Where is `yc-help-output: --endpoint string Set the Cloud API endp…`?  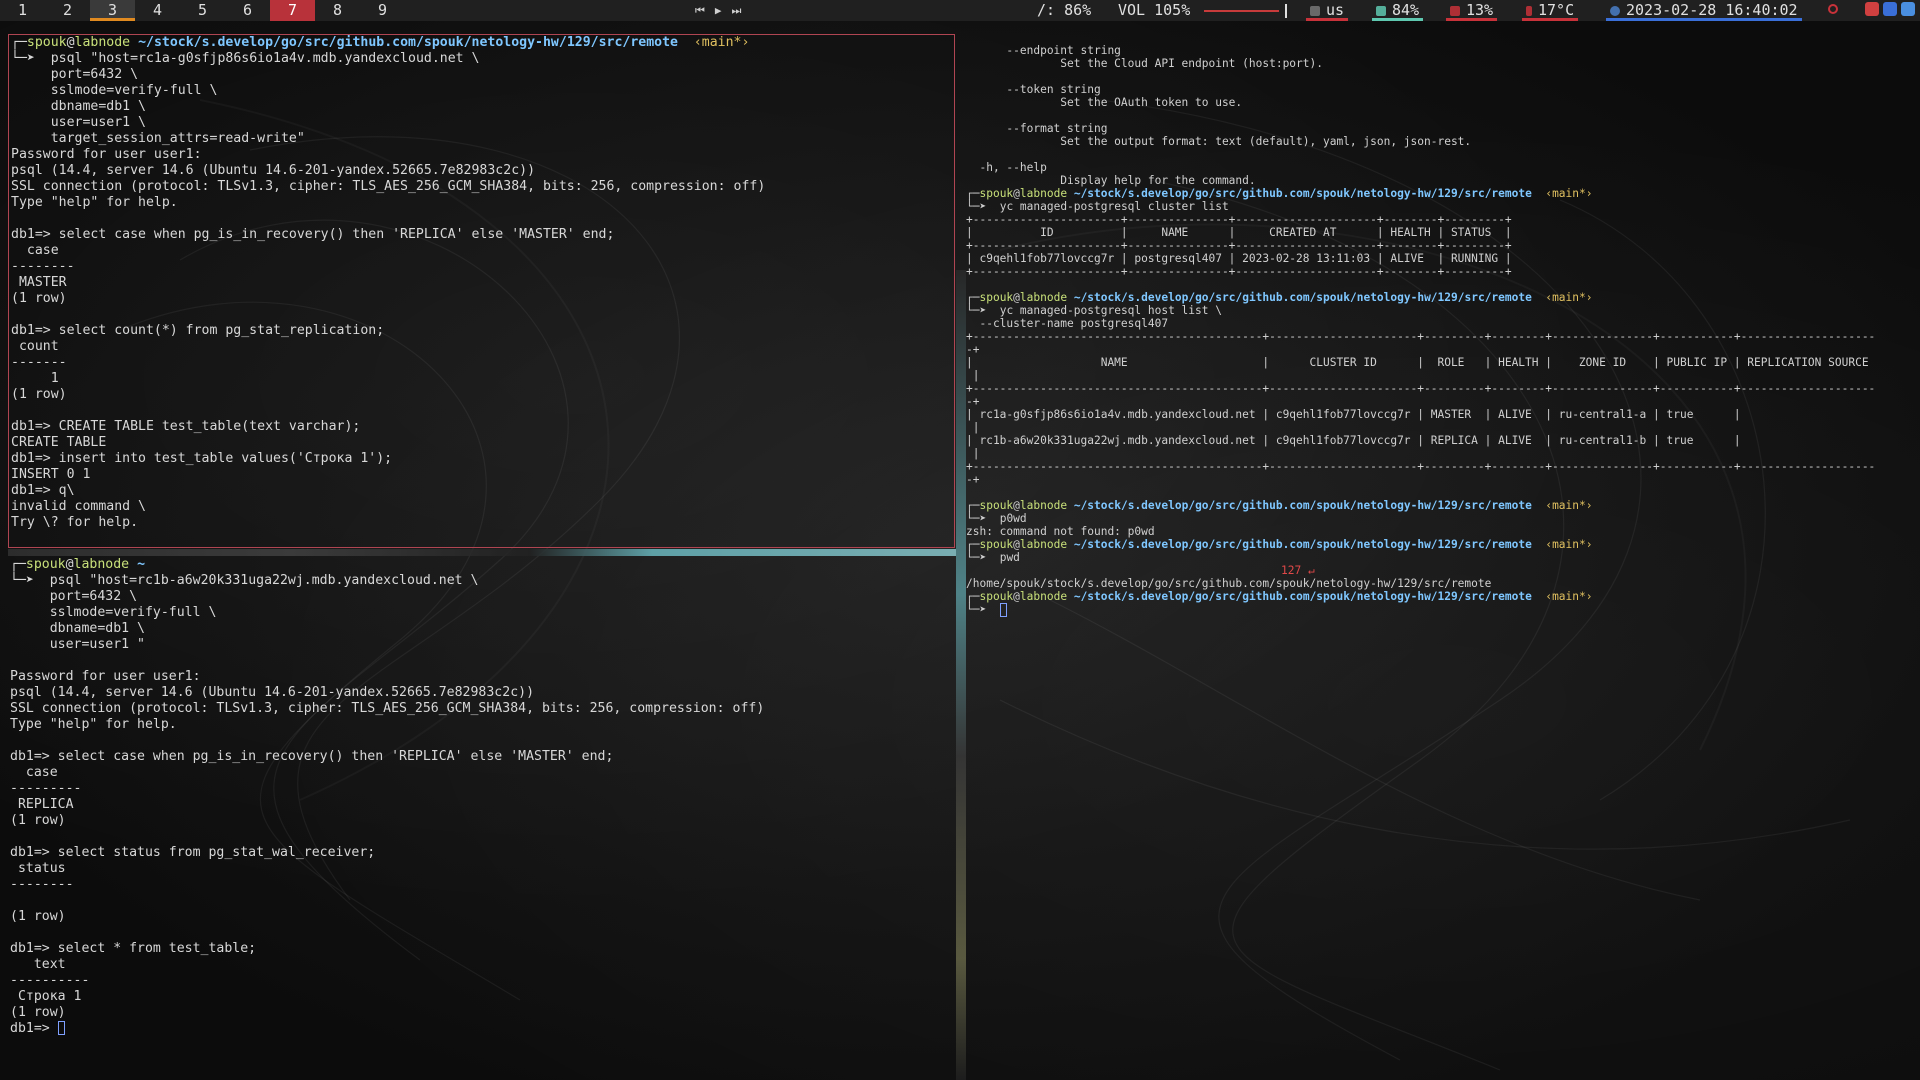 yc-help-output: --endpoint string Set the Cloud API endp… is located at coordinates (1225, 115).